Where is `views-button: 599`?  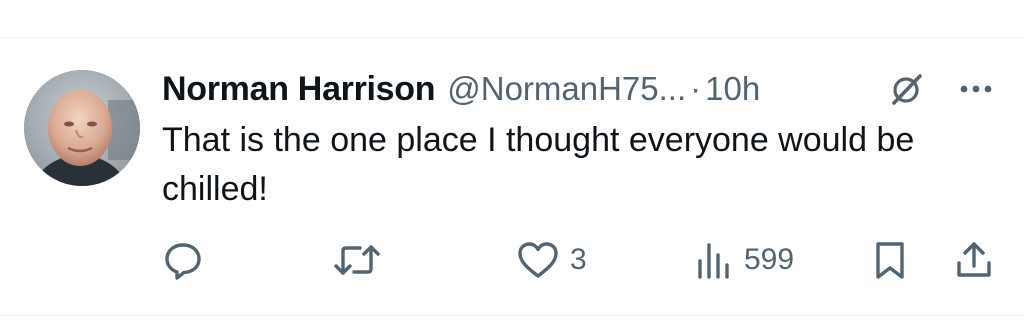
views-button: 599 is located at coordinates (744, 260).